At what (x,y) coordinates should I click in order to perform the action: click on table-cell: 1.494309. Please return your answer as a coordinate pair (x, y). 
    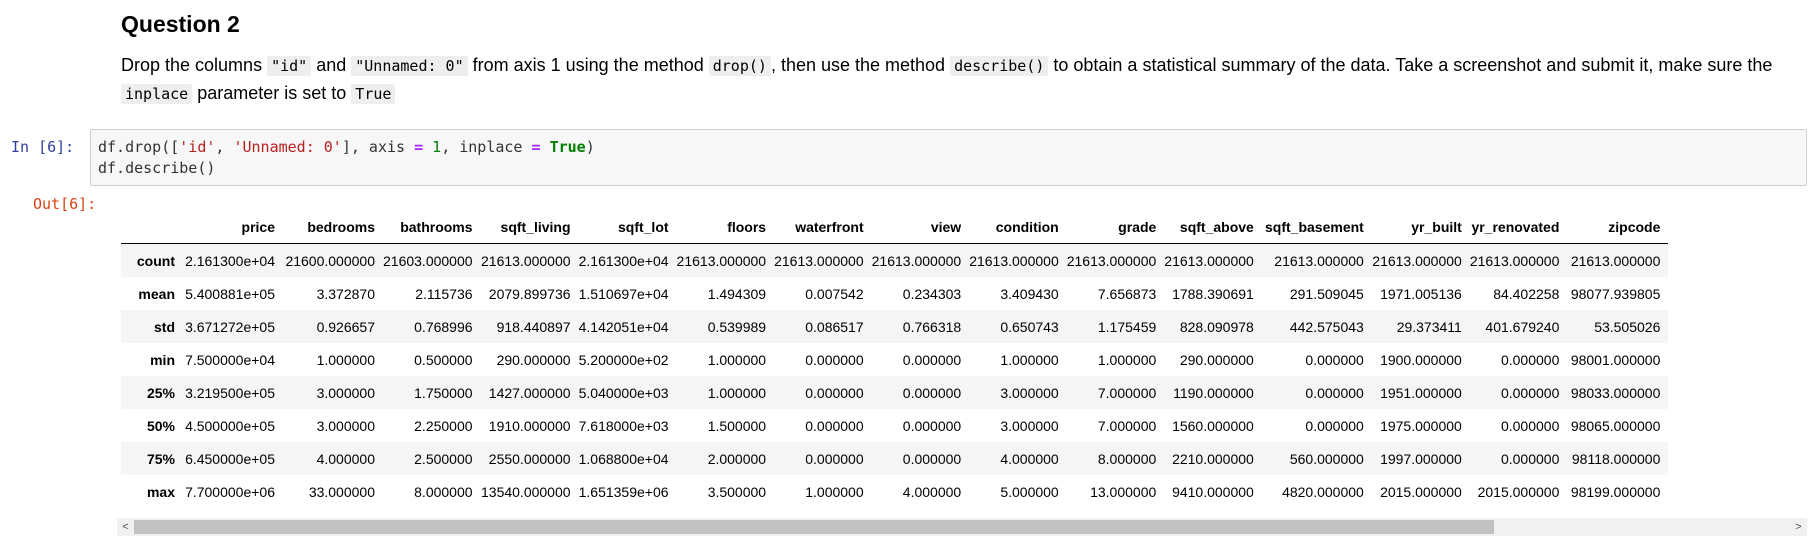
    Looking at the image, I should click on (737, 293).